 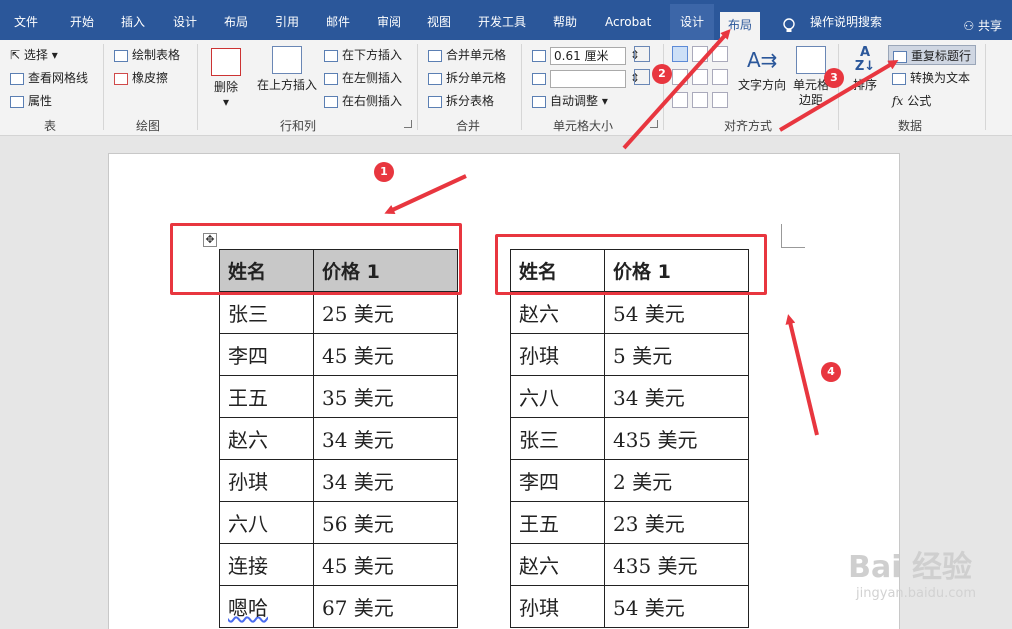 I want to click on table-row: 赵六 54 美元, so click(x=629, y=312).